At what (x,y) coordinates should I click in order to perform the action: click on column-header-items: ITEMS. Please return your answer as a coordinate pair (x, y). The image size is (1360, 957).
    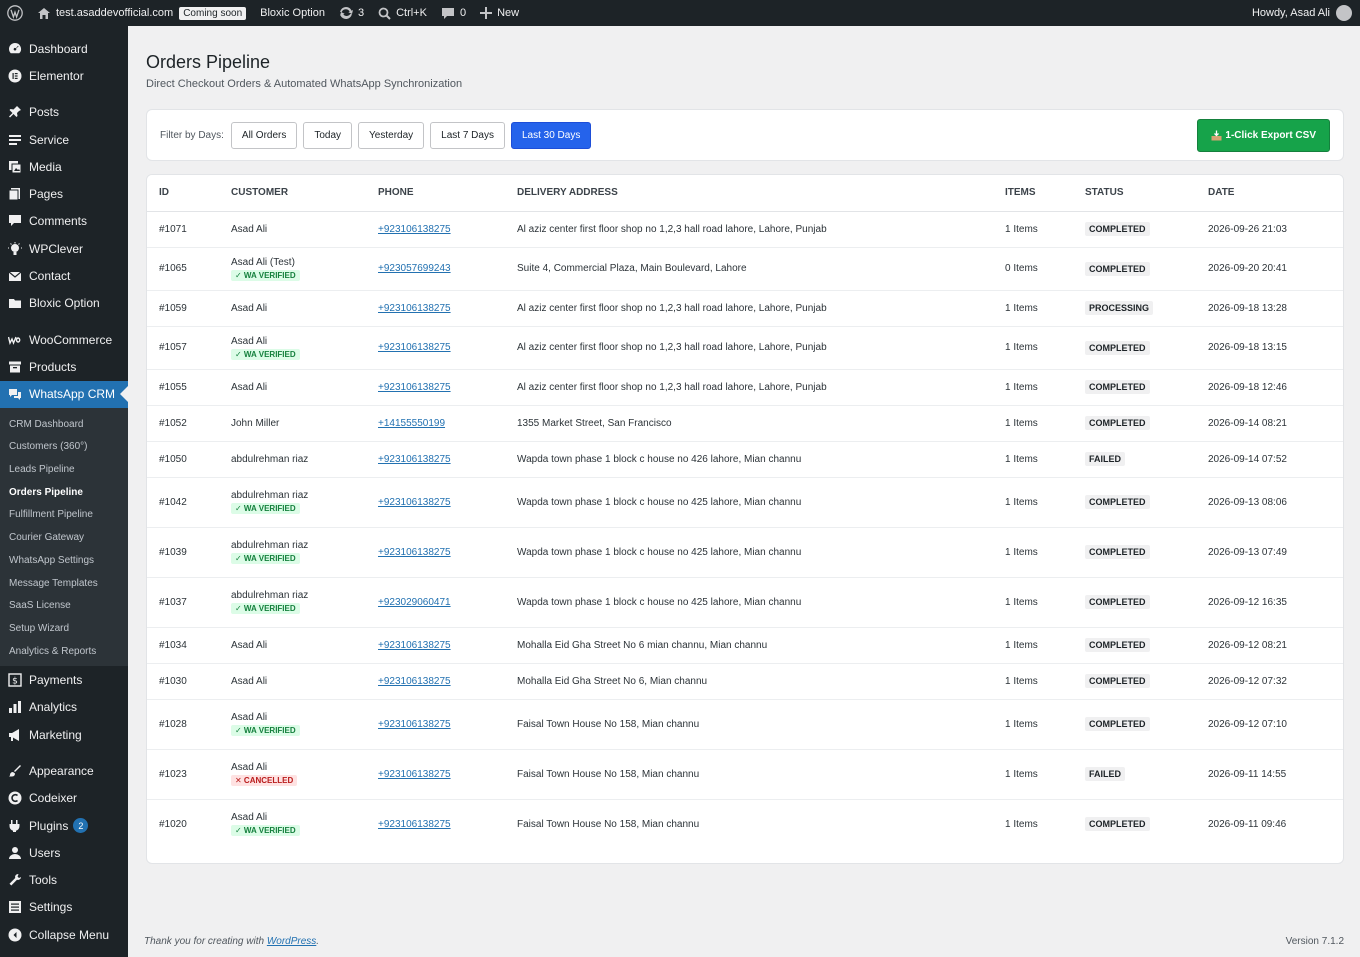
    Looking at the image, I should click on (1033, 193).